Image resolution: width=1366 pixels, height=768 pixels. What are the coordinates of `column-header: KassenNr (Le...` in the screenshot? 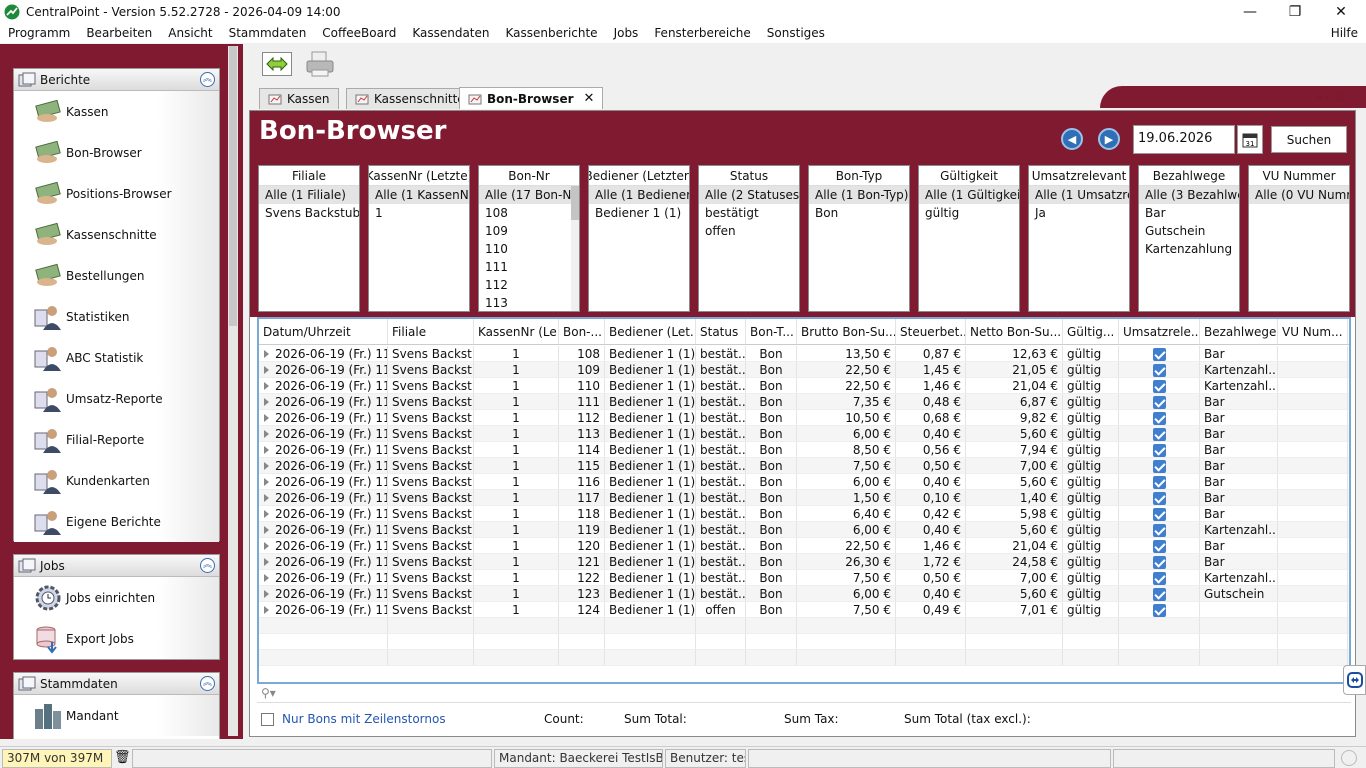 It's located at (516, 331).